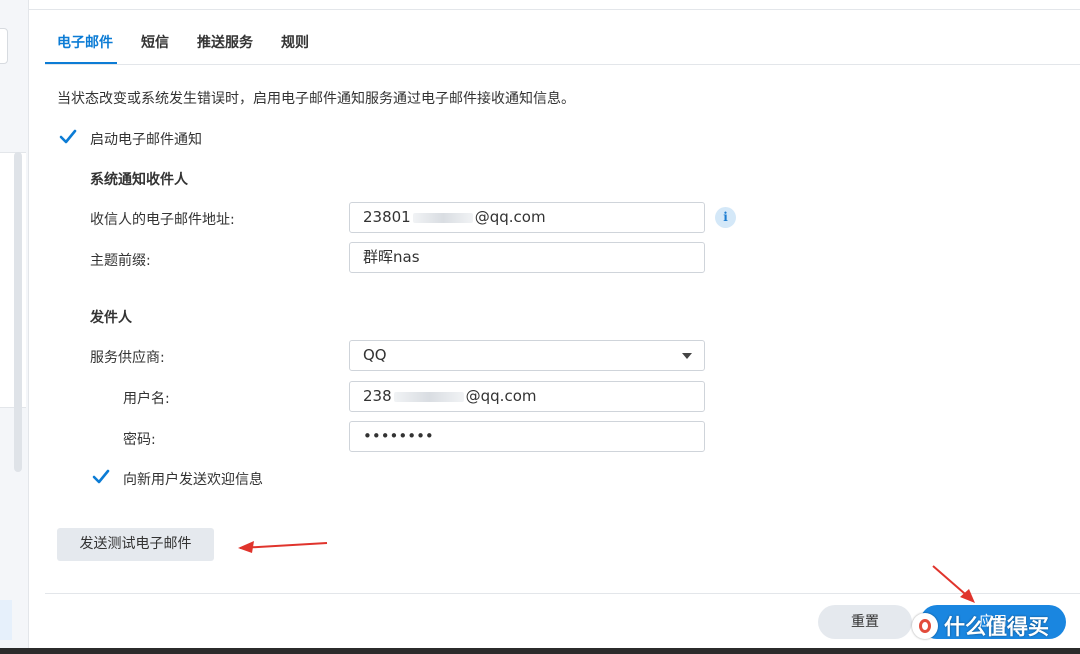 The height and width of the screenshot is (654, 1080). What do you see at coordinates (13, 280) in the screenshot?
I see `sidebar-panel` at bounding box center [13, 280].